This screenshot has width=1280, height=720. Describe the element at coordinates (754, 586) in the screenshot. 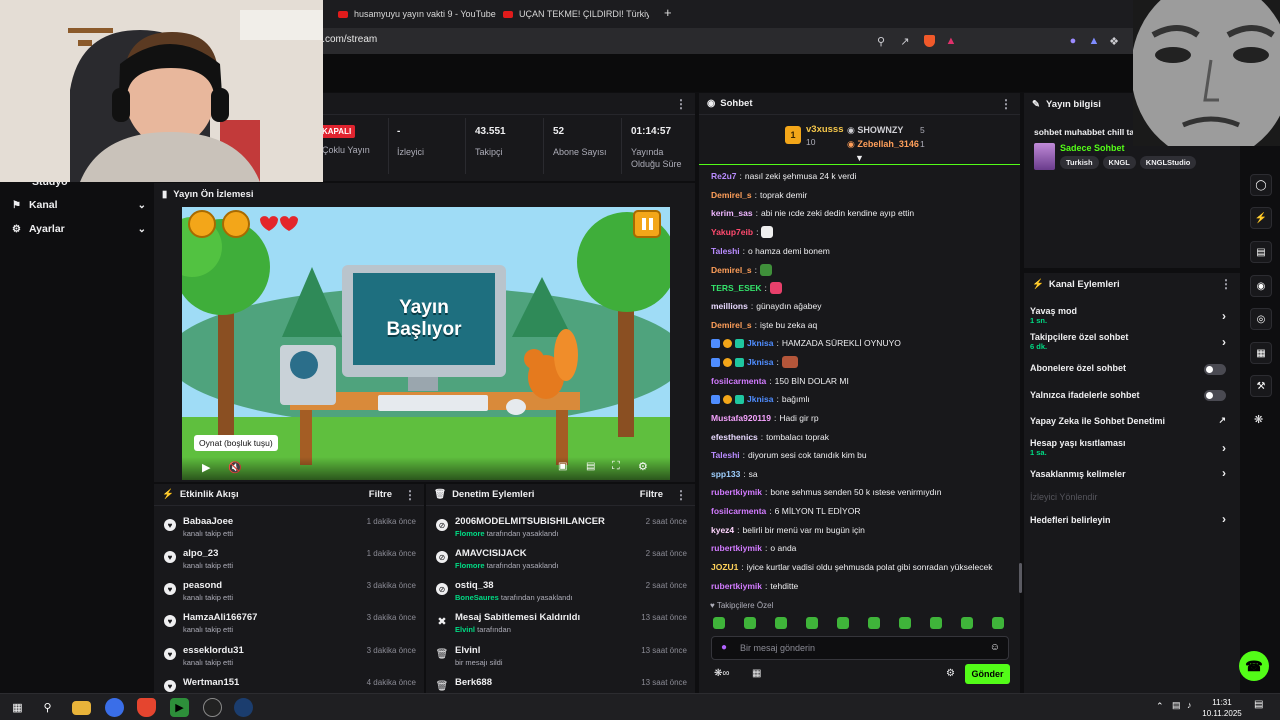

I see `chat-message: rubertkiymik: tehditte` at that location.